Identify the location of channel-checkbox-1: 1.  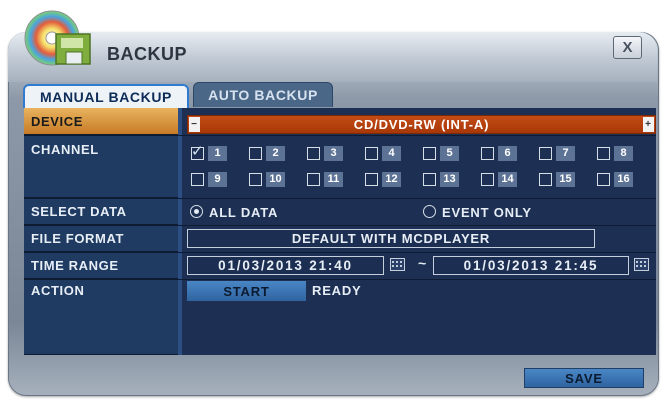
(209, 151).